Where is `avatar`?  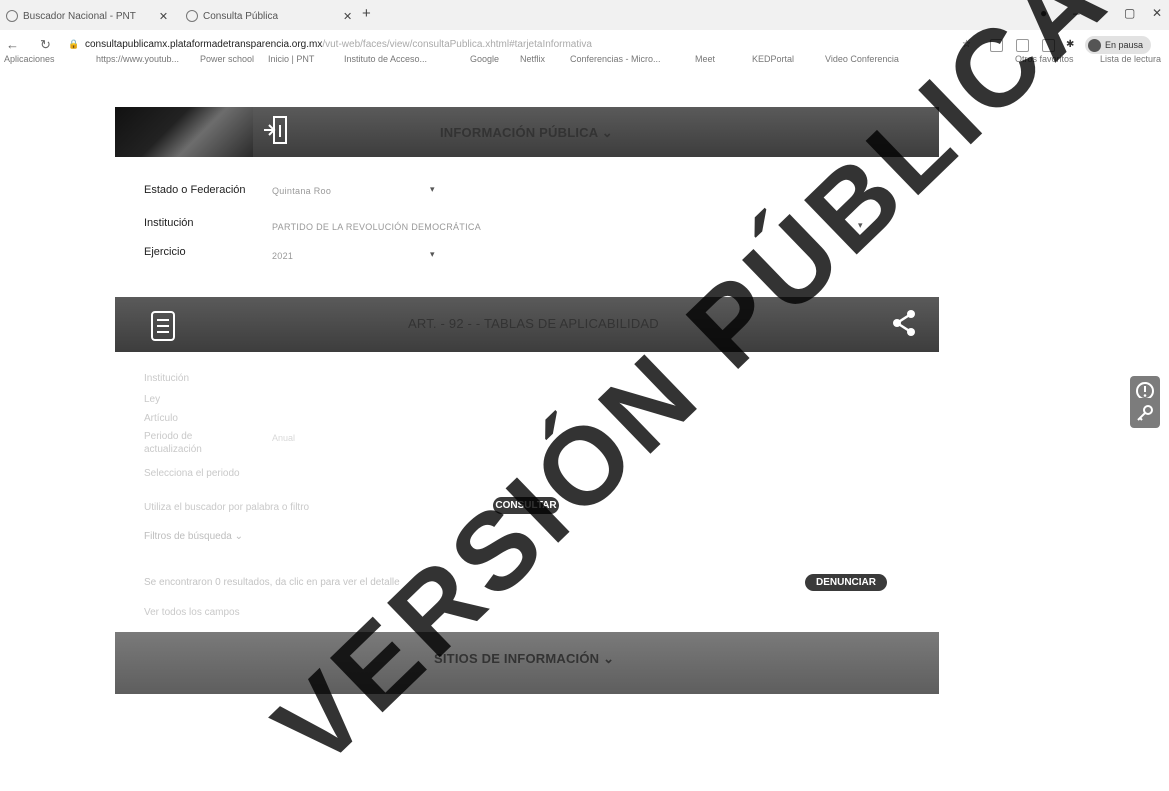 avatar is located at coordinates (1094, 45).